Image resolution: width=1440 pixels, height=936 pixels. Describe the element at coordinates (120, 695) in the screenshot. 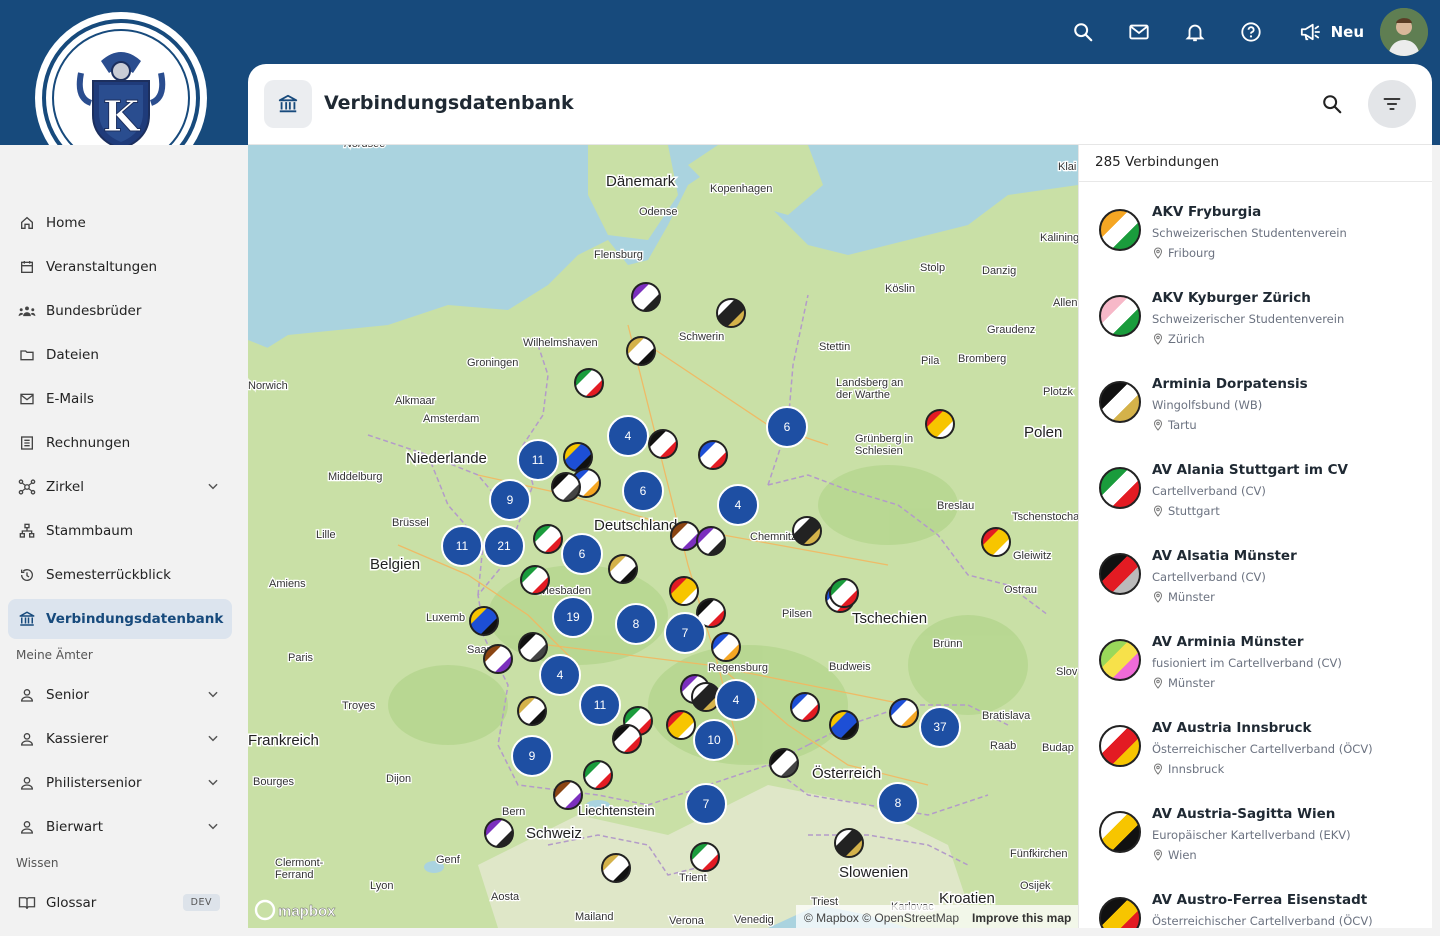

I see `sidebar-item-senior: Senior` at that location.